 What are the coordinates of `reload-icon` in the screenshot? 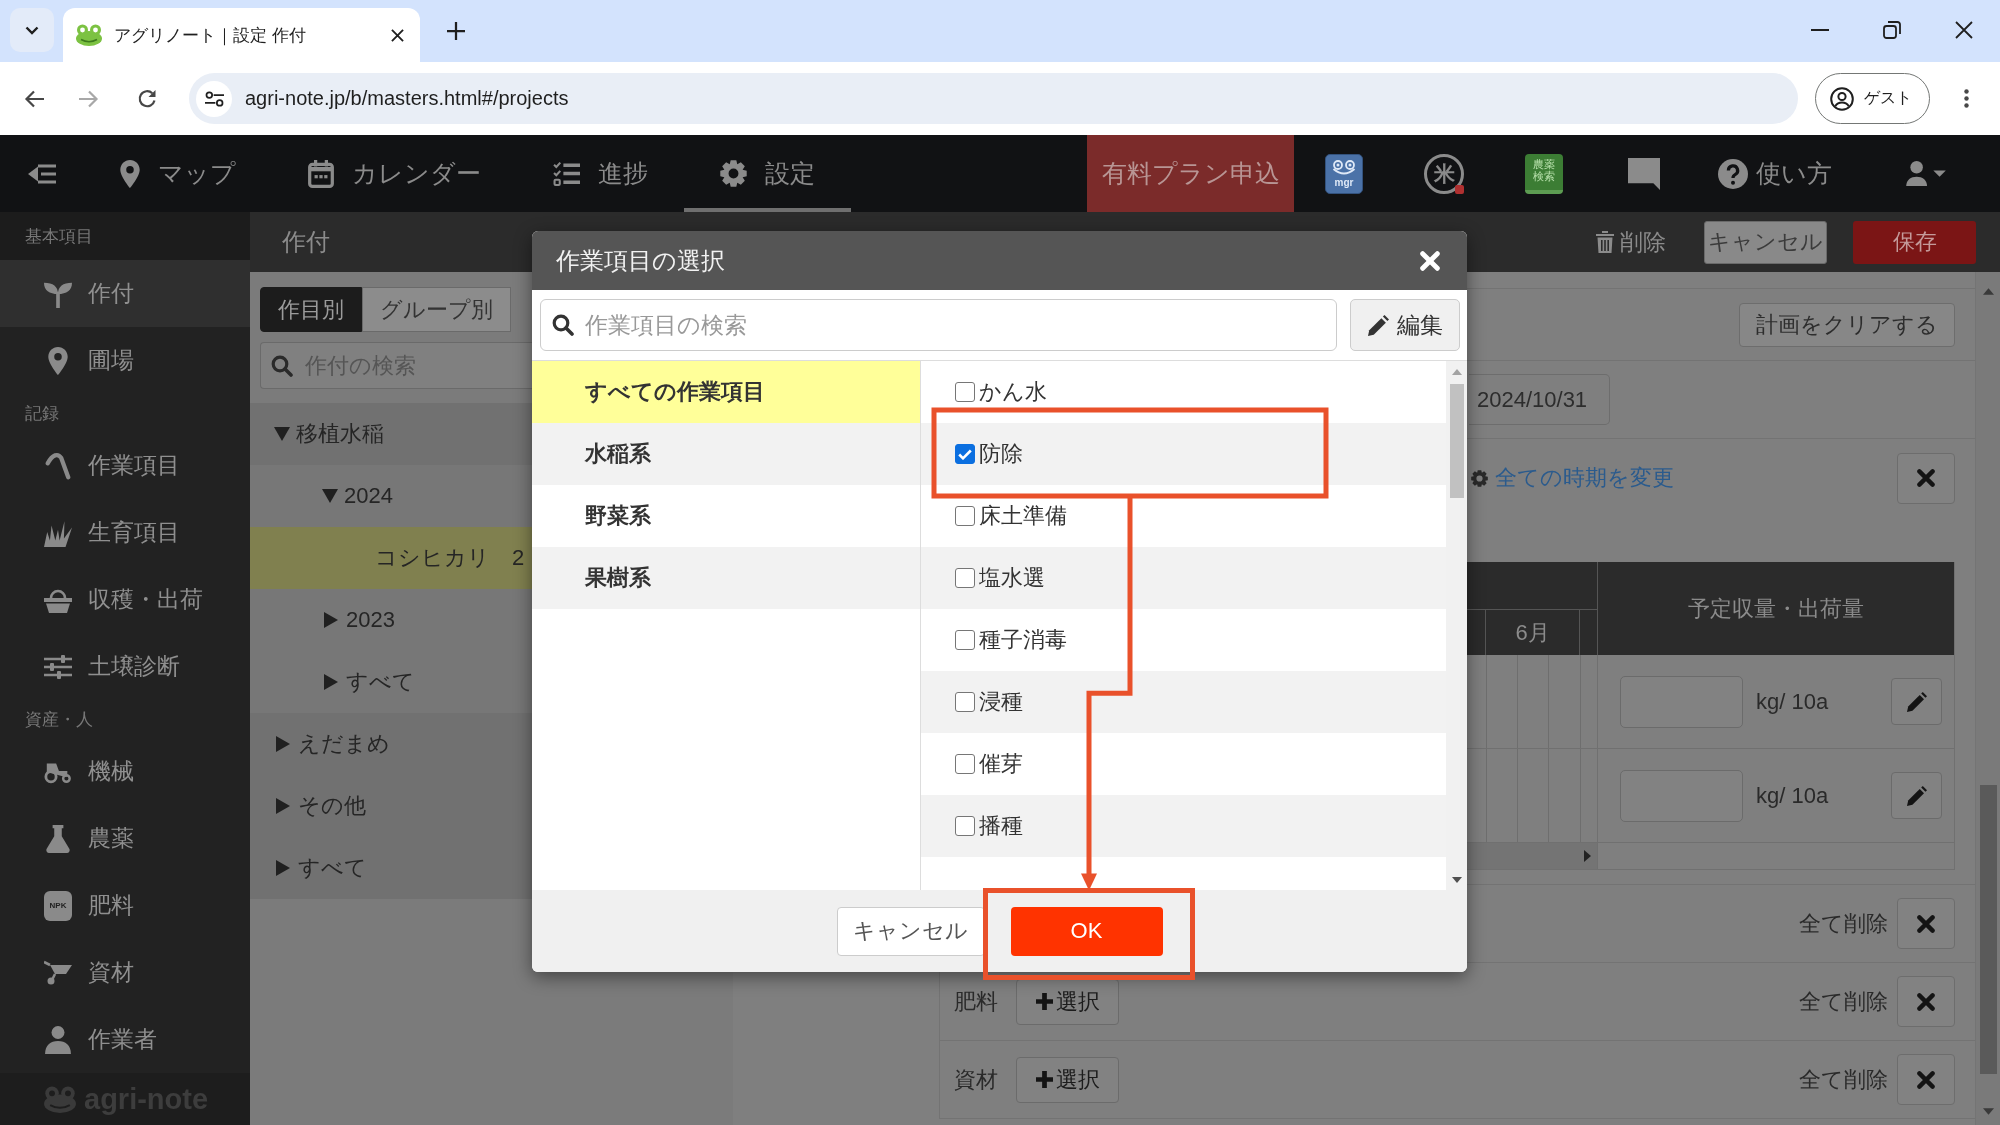 It's located at (147, 98).